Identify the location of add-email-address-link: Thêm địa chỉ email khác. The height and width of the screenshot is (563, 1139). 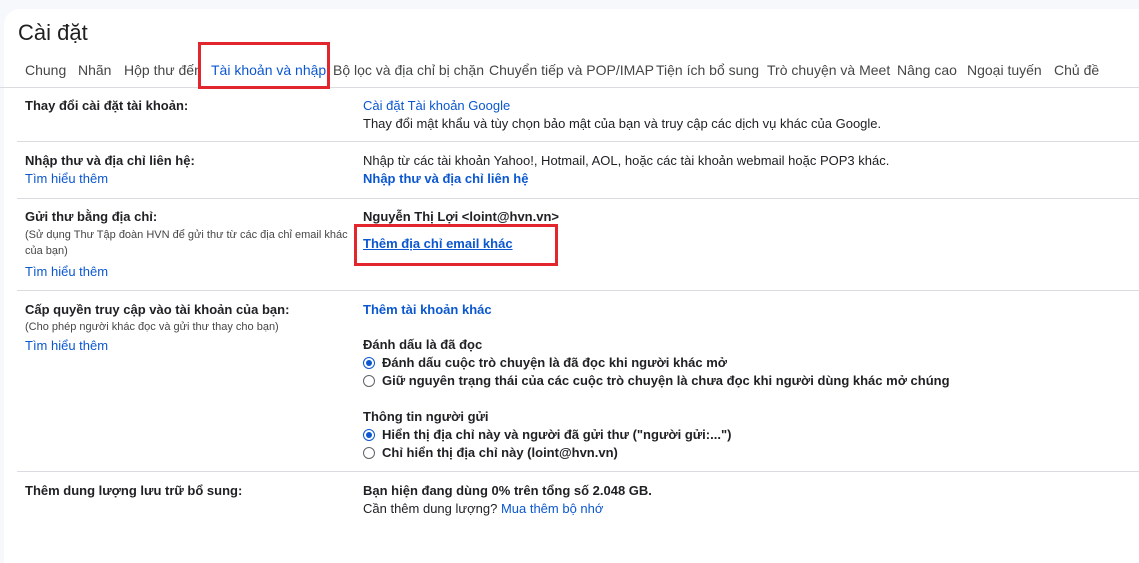
(438, 243).